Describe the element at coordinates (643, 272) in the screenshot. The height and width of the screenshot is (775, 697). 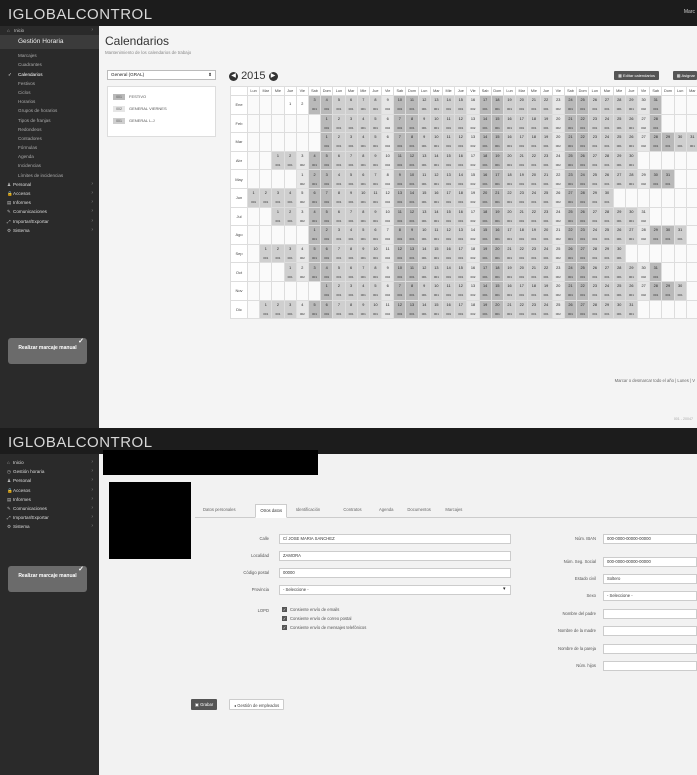
I see `calendar-day-cell: 30 002` at that location.